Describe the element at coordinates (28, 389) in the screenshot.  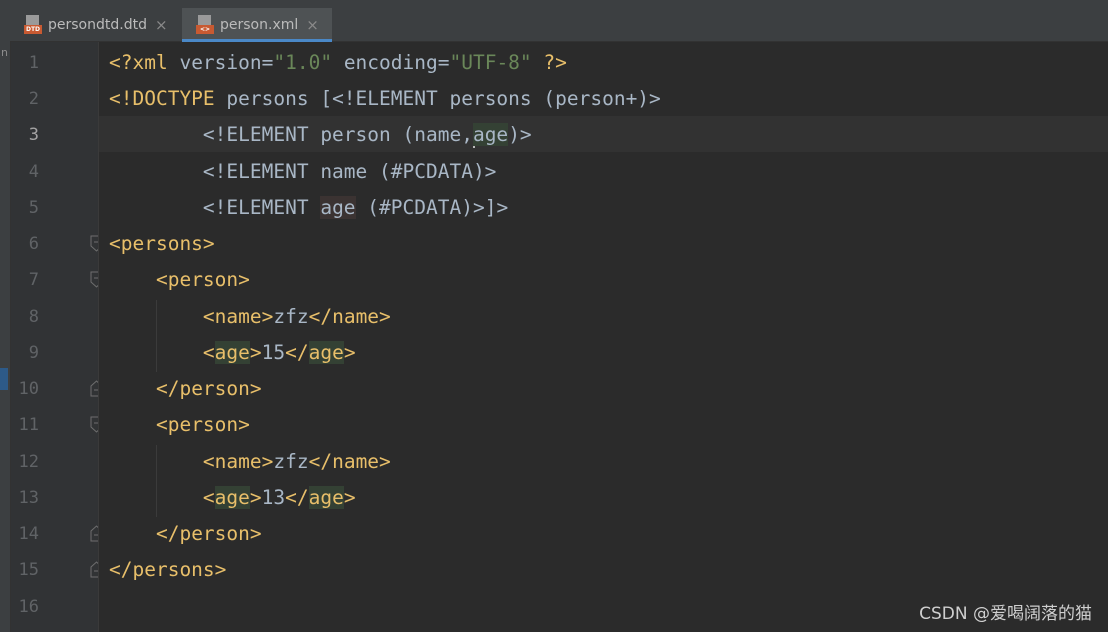
I see `line-number: 10` at that location.